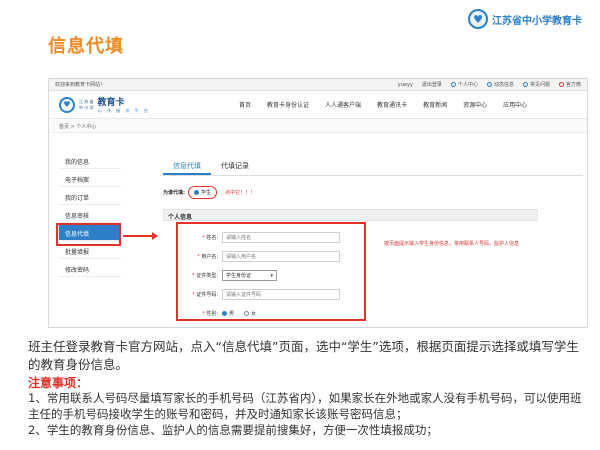 This screenshot has width=600, height=450. Describe the element at coordinates (525, 84) in the screenshot. I see `help-icon` at that location.